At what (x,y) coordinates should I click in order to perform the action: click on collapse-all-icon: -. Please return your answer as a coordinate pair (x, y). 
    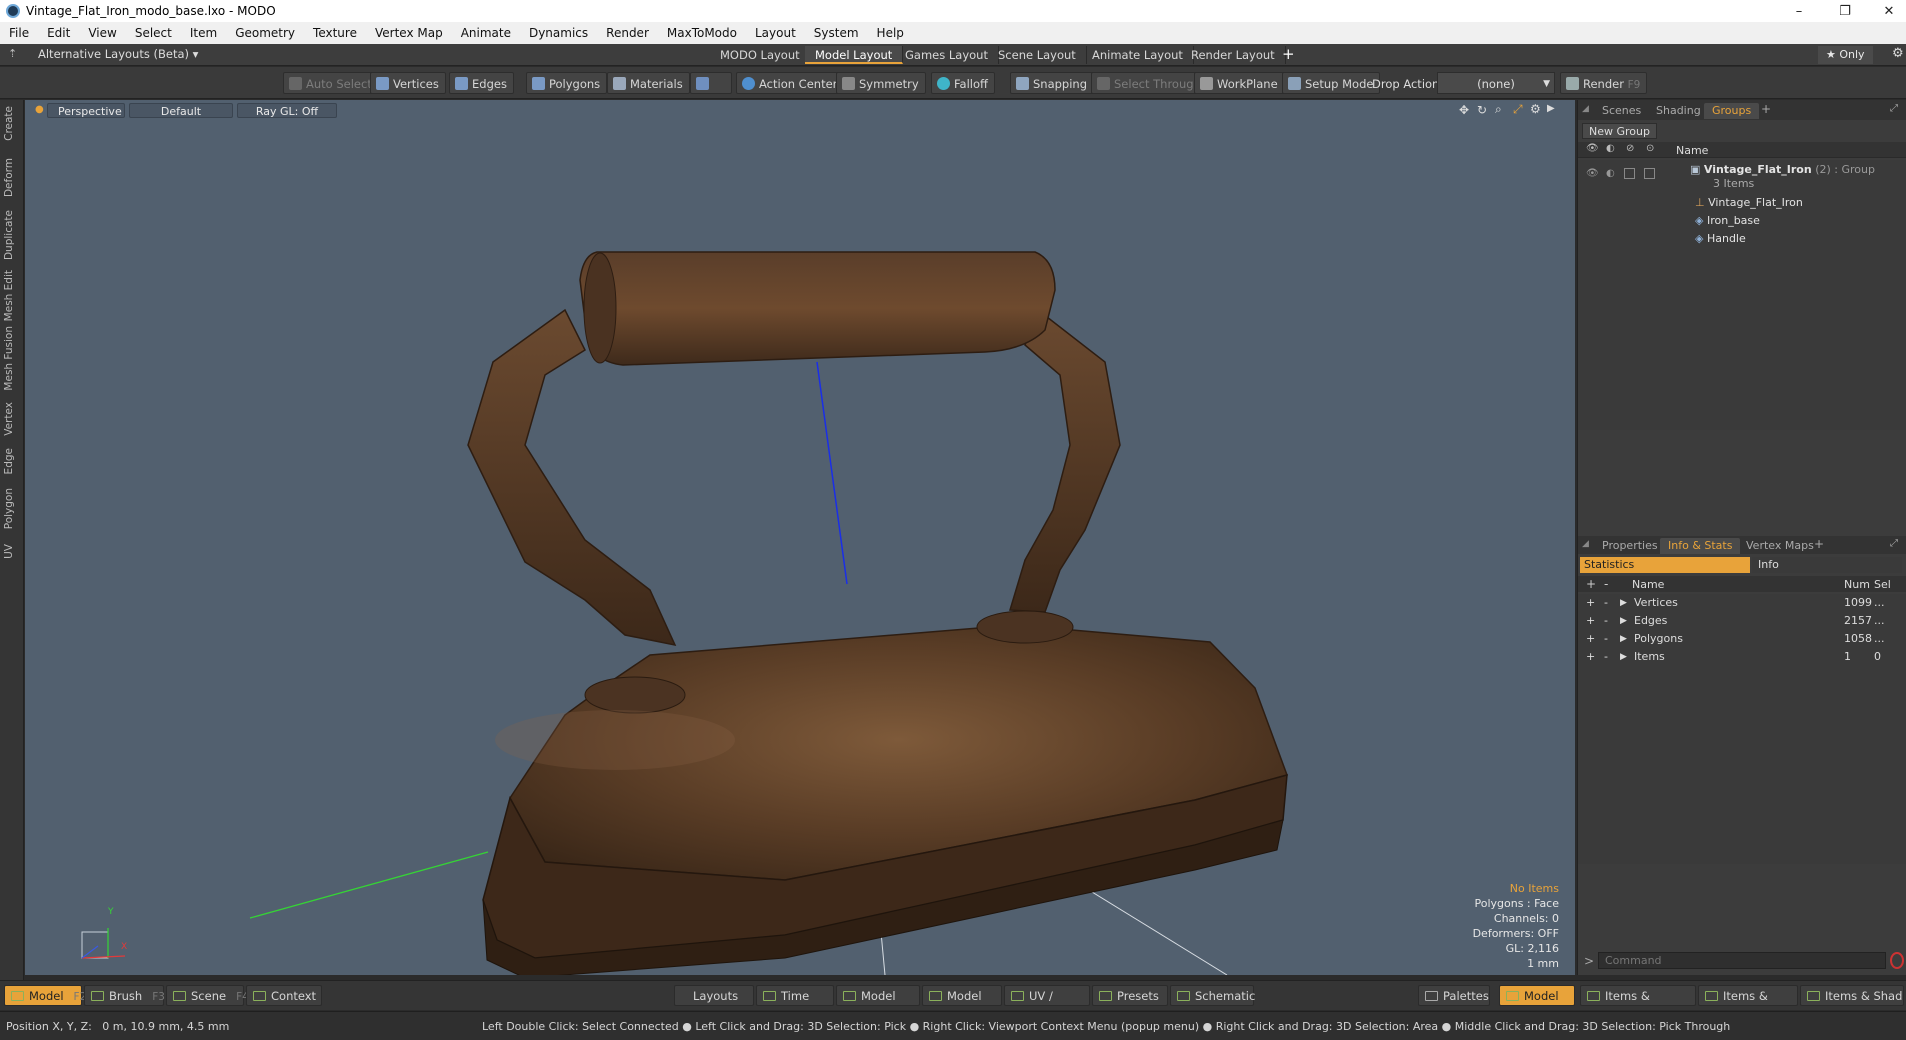
    Looking at the image, I should click on (1606, 584).